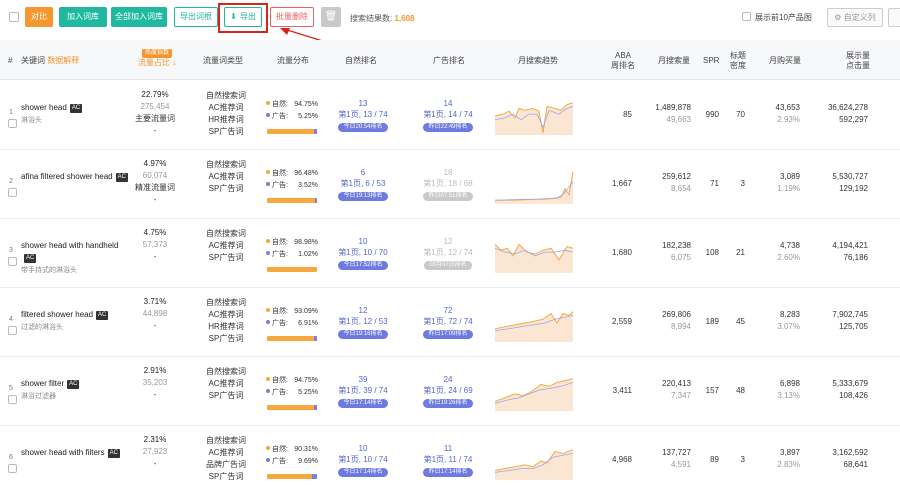 Image resolution: width=900 pixels, height=487 pixels. I want to click on keyword-text: shower head with handheld, so click(69, 245).